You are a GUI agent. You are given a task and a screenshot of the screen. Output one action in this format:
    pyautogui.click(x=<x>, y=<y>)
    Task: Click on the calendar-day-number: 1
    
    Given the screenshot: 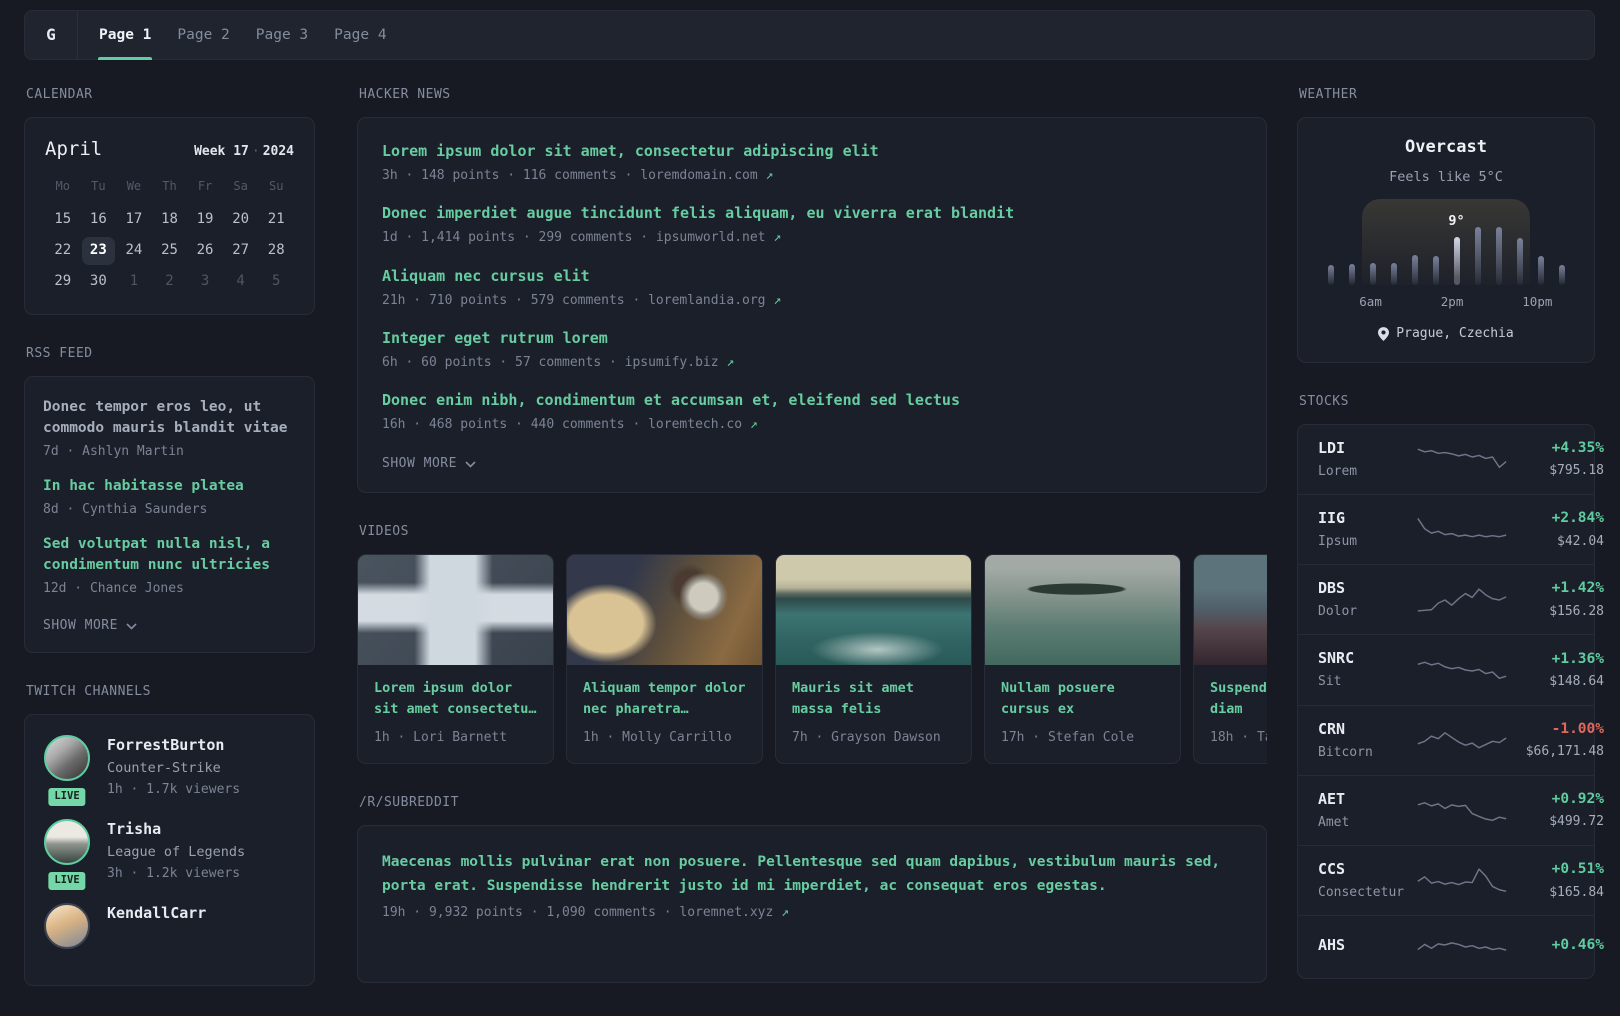 What is the action you would take?
    pyautogui.click(x=134, y=281)
    